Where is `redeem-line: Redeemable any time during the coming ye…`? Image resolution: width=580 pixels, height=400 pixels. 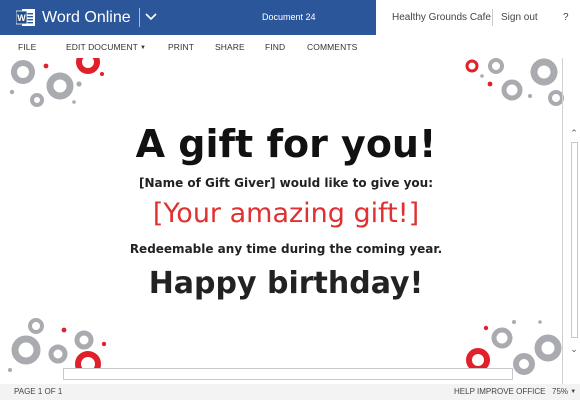
redeem-line: Redeemable any time during the coming ye… is located at coordinates (284, 249).